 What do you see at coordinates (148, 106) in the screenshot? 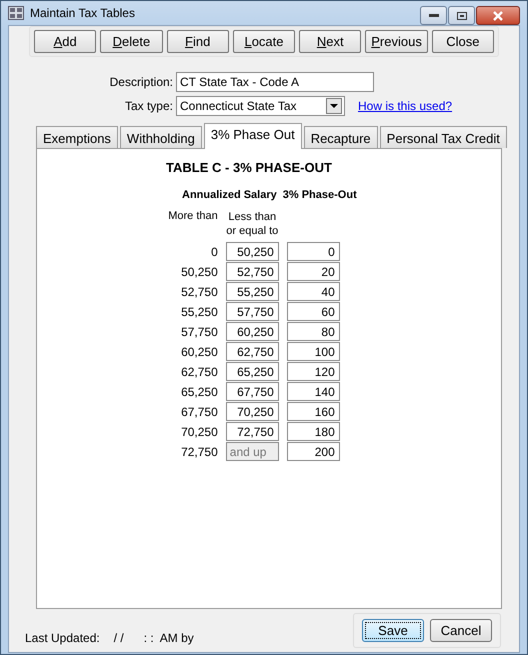
I see `field-label: Tax type:` at bounding box center [148, 106].